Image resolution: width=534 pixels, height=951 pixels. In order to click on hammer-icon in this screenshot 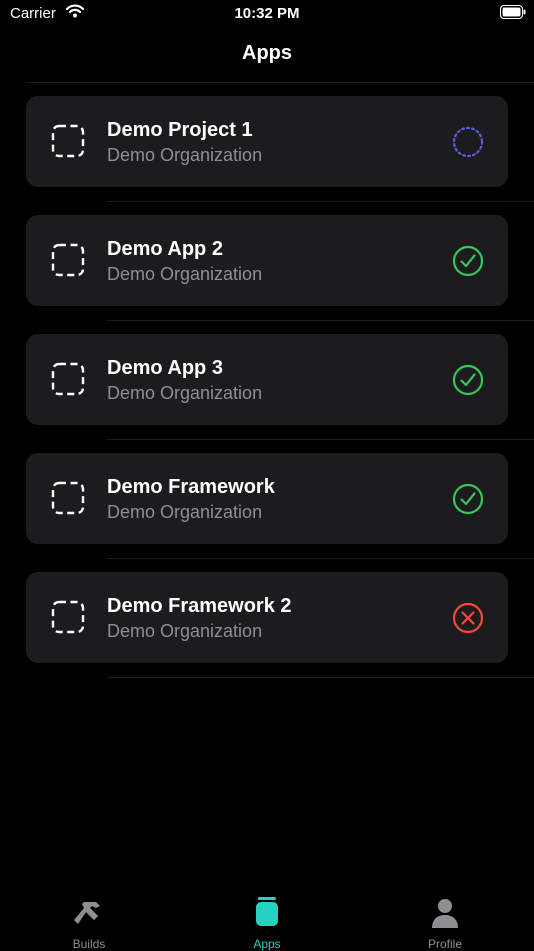, I will do `click(89, 913)`.